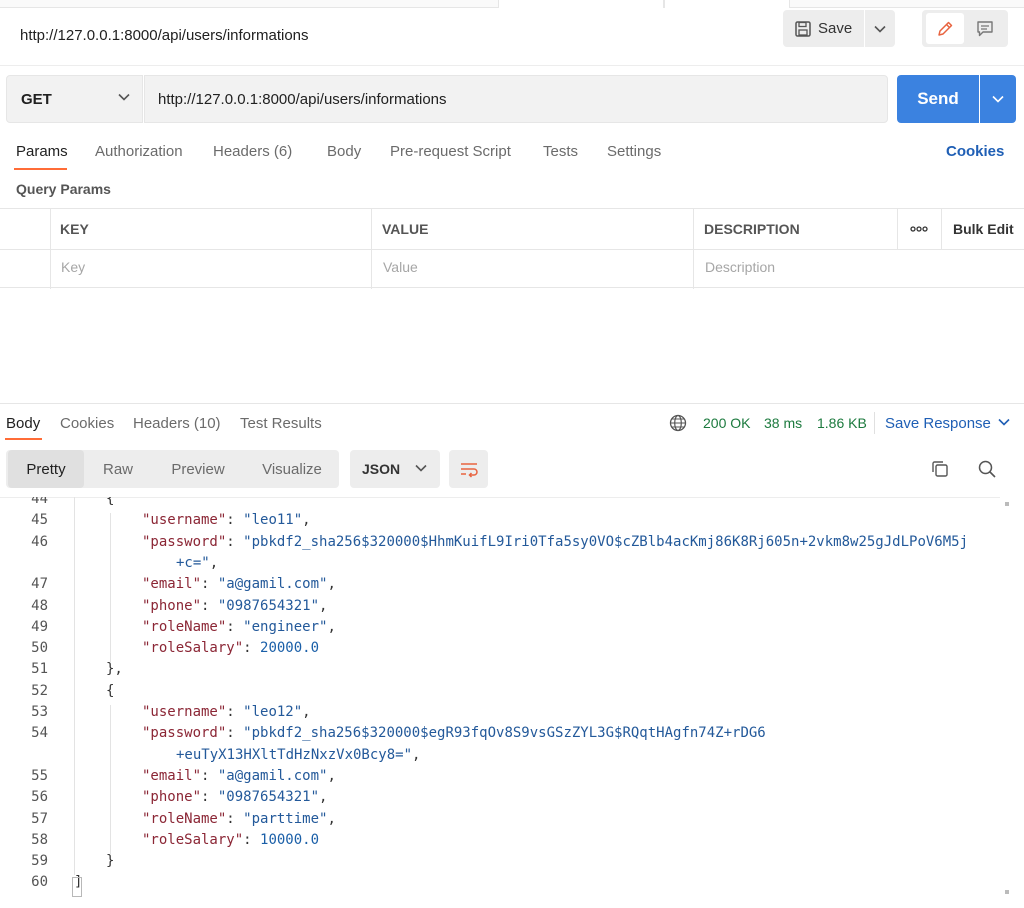 The height and width of the screenshot is (908, 1024). Describe the element at coordinates (281, 423) in the screenshot. I see `response-tab-test-results: Test Results` at that location.